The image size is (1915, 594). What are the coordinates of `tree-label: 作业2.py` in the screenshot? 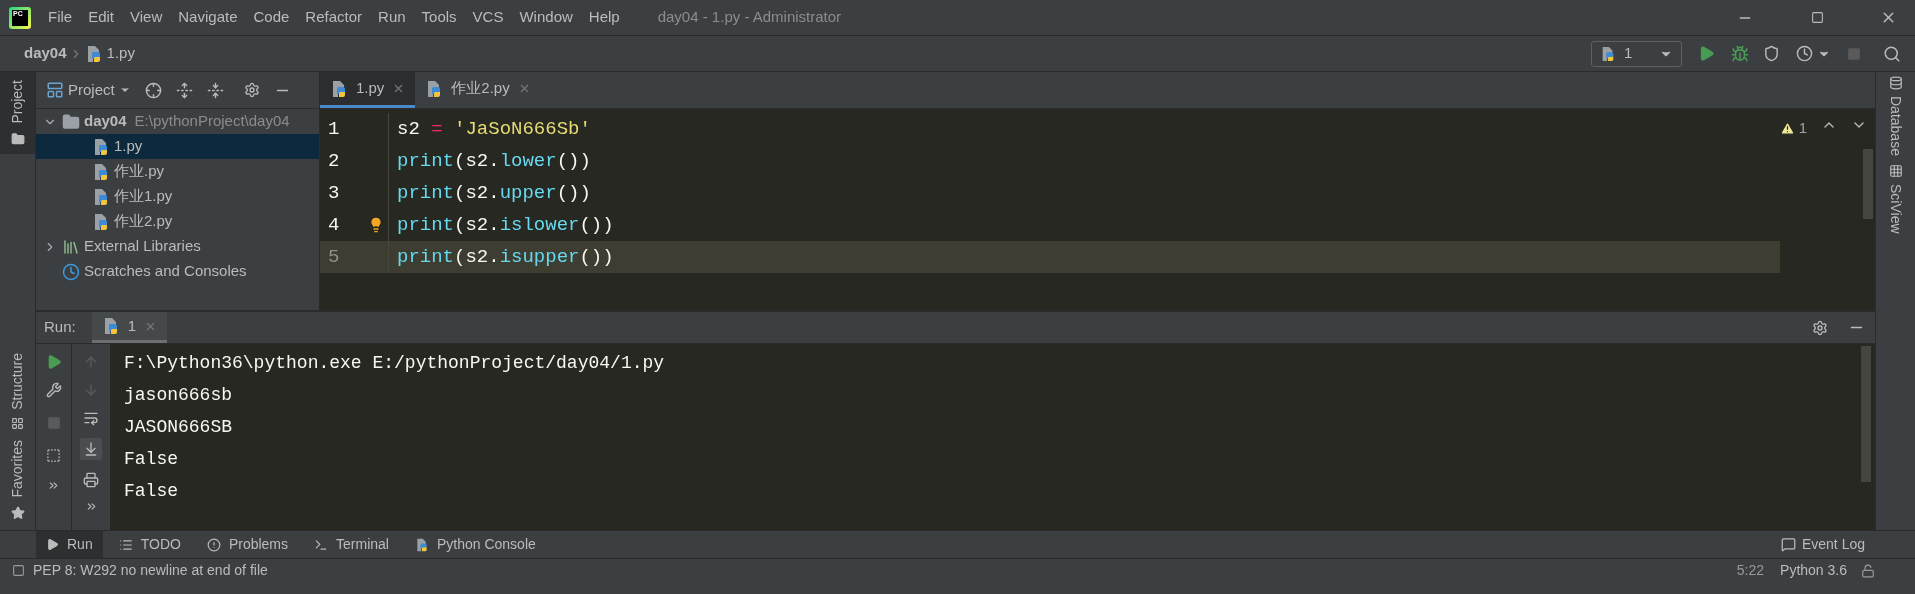 It's located at (143, 221).